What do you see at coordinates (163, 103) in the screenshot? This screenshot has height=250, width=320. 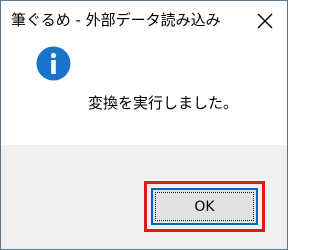 I see `dialog-message: 変換を実行しました。` at bounding box center [163, 103].